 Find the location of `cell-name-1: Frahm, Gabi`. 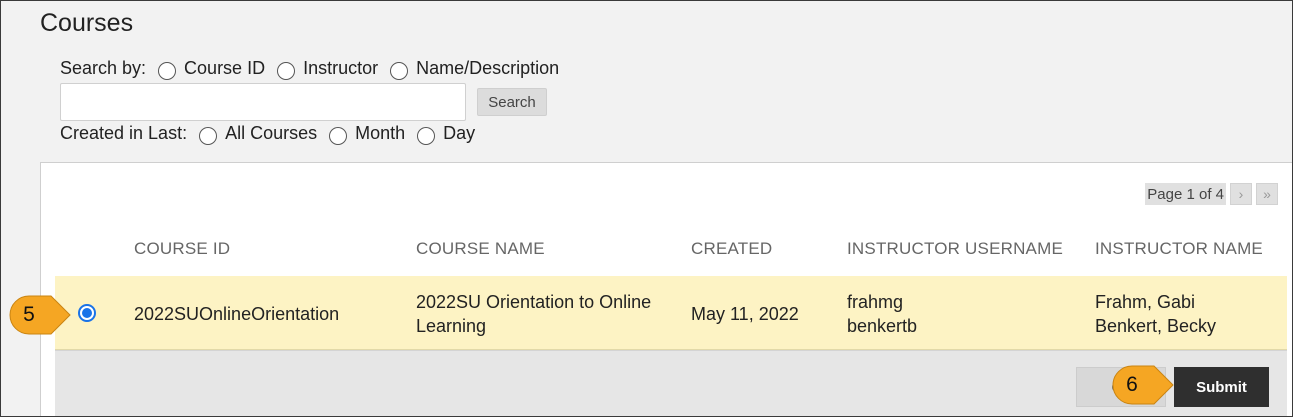

cell-name-1: Frahm, Gabi is located at coordinates (1145, 302).